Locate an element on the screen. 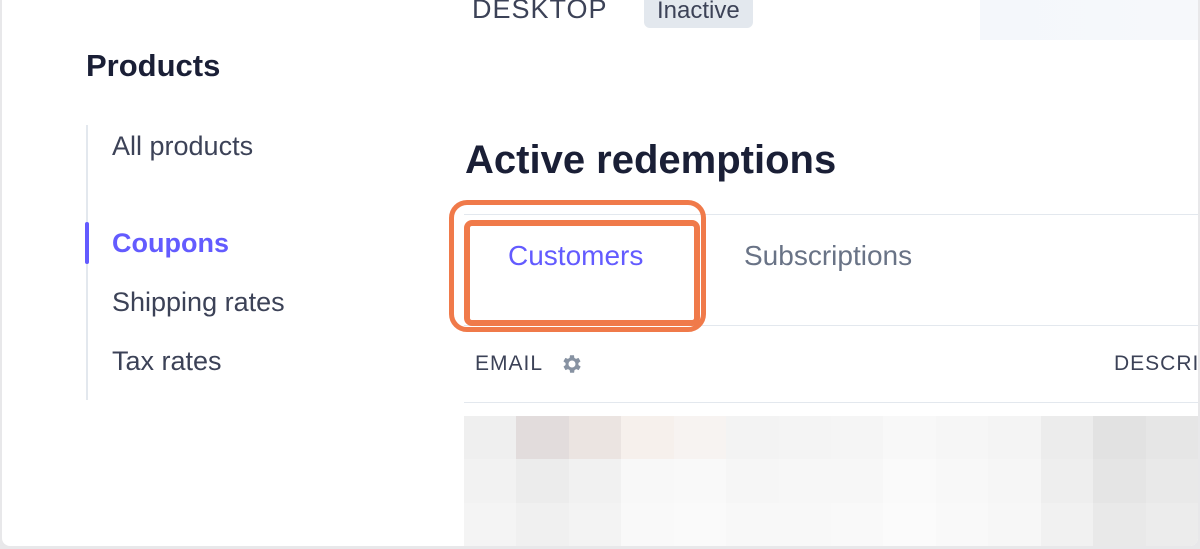  gear-icon is located at coordinates (571, 364).